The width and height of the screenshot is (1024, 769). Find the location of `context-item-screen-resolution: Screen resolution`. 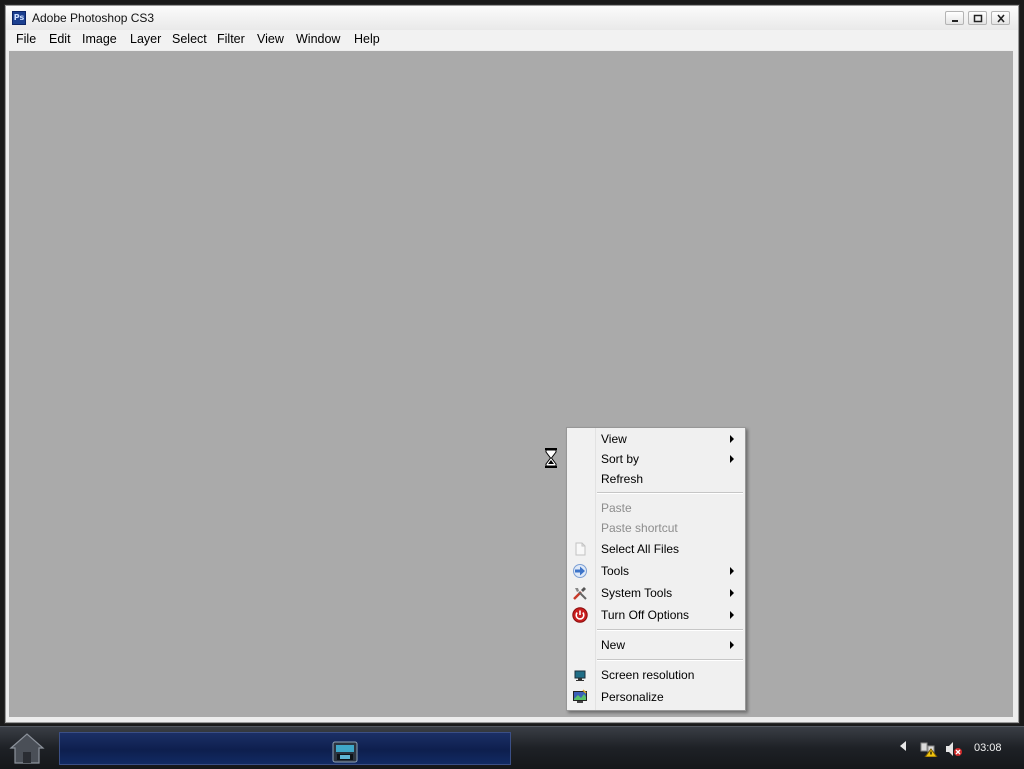

context-item-screen-resolution: Screen resolution is located at coordinates (656, 675).